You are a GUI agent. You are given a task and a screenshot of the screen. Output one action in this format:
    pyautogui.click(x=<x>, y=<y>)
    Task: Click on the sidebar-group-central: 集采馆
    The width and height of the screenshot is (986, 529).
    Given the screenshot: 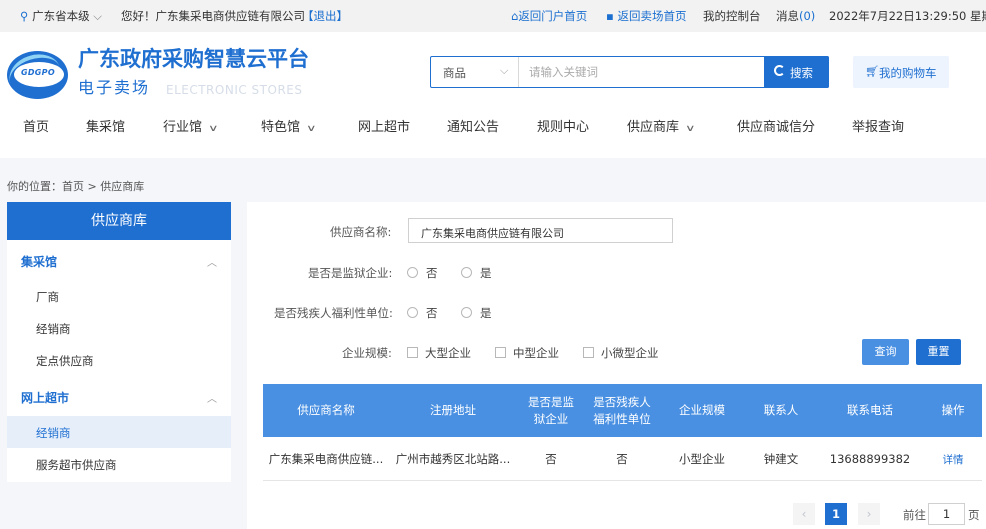 What is the action you would take?
    pyautogui.click(x=39, y=261)
    